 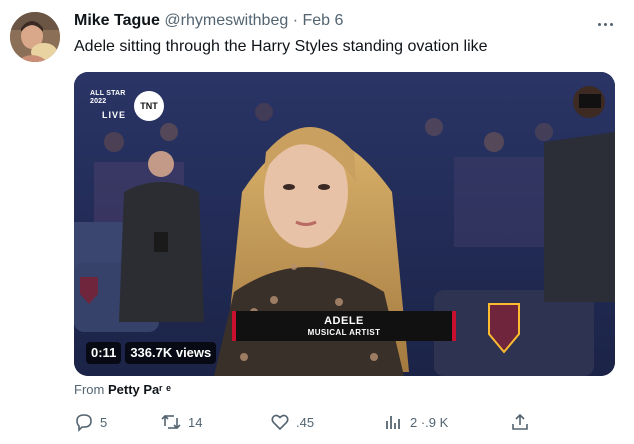 I want to click on share-icon, so click(x=520, y=421).